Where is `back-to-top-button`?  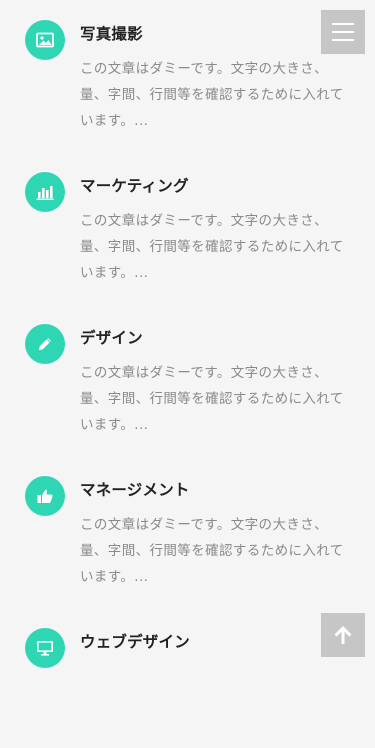 back-to-top-button is located at coordinates (343, 635).